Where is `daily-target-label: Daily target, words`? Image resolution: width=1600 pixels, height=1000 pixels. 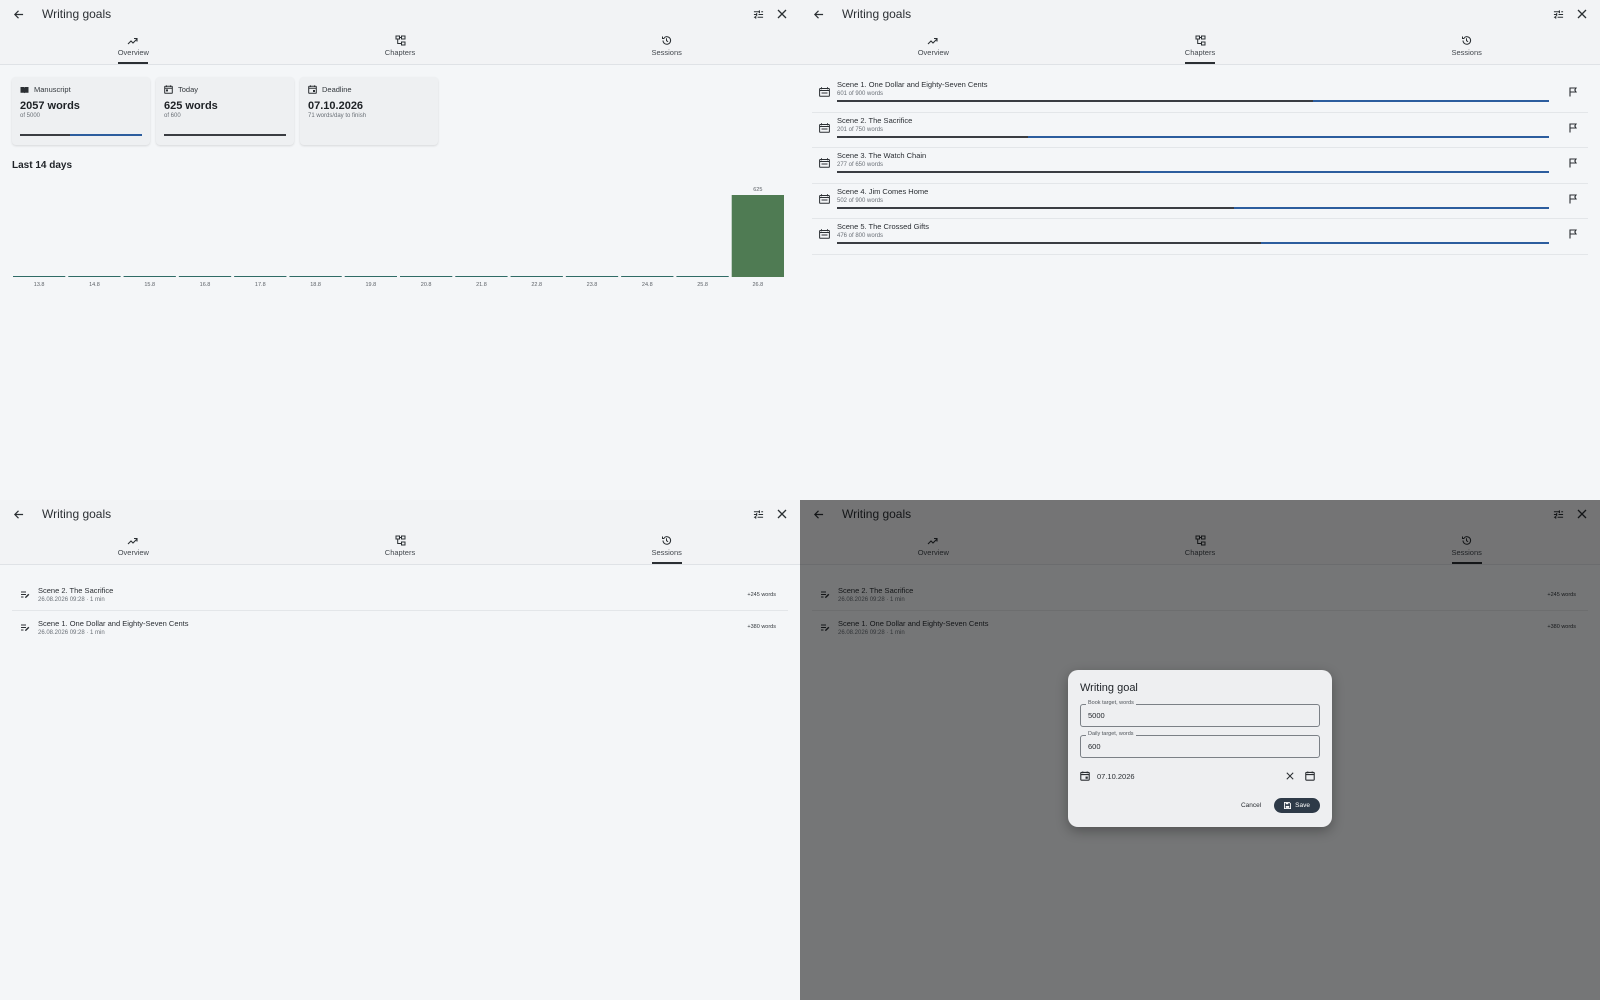
daily-target-label: Daily target, words is located at coordinates (1111, 734).